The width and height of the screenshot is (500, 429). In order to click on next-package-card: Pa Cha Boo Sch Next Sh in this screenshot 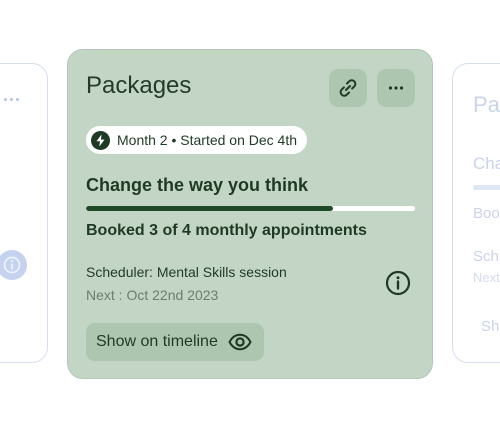, I will do `click(476, 213)`.